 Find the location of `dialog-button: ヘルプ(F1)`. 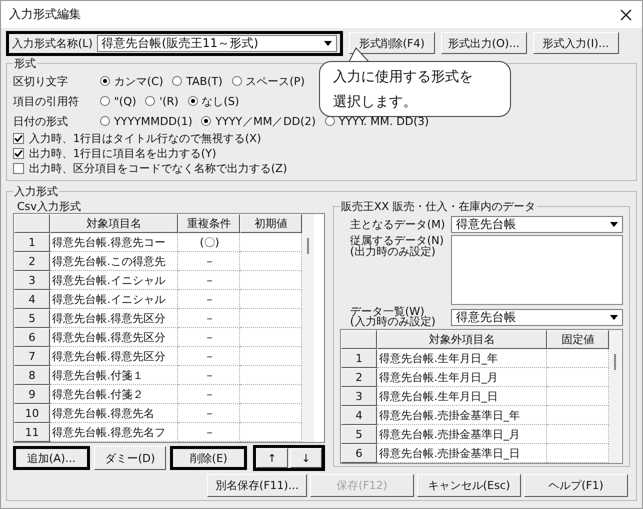

dialog-button: ヘルプ(F1) is located at coordinates (576, 485).